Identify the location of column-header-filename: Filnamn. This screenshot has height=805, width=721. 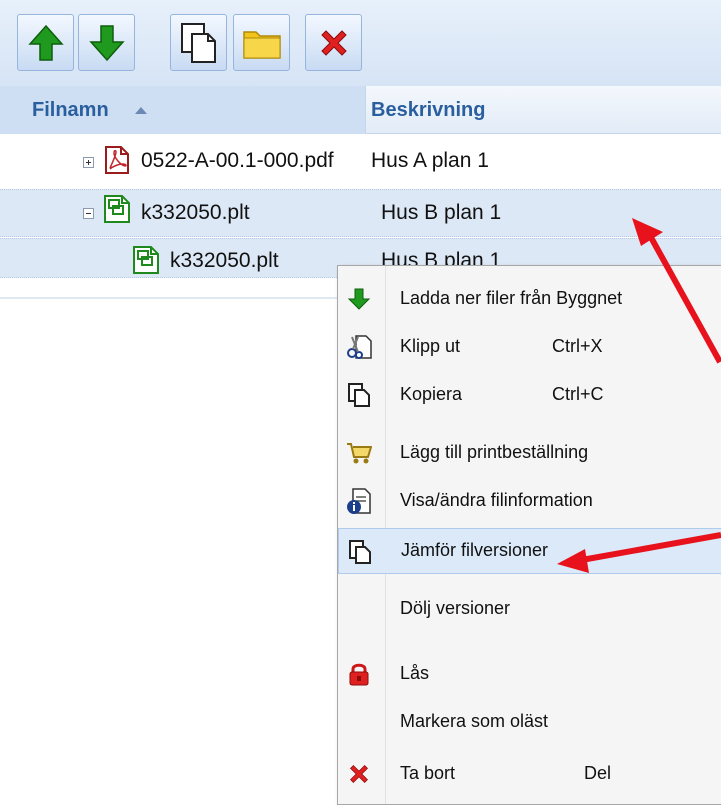
(183, 110).